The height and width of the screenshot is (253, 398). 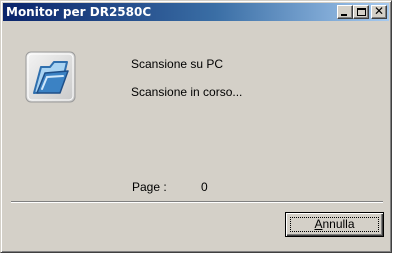 I want to click on cancel-button: Annulla, so click(x=334, y=224).